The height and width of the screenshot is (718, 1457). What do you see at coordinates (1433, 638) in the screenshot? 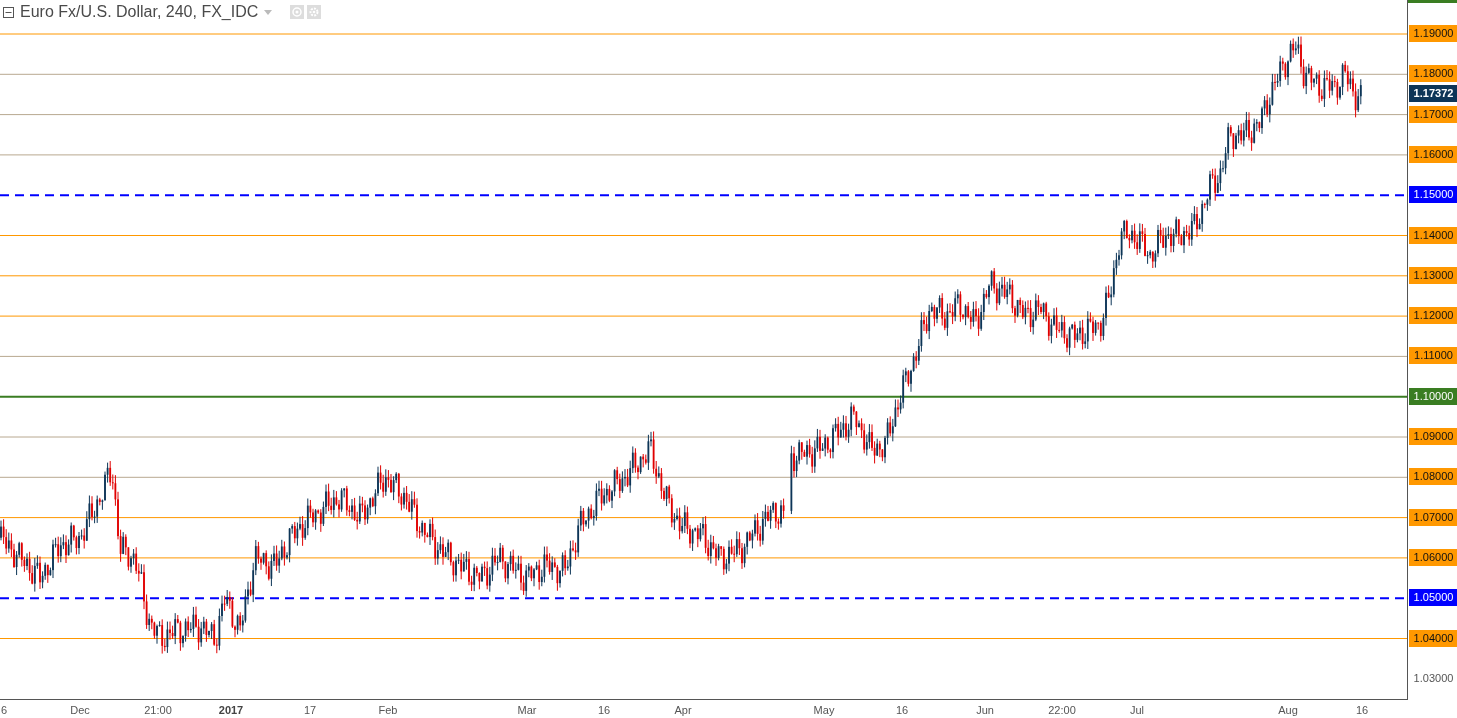
I see `price-level-label: 1.04000` at bounding box center [1433, 638].